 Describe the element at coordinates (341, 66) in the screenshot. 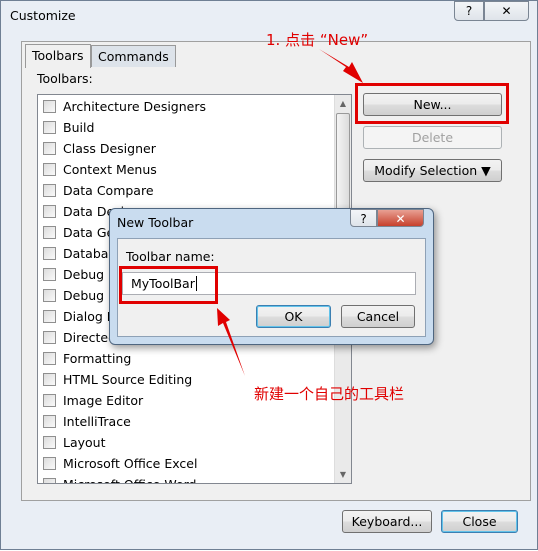

I see `arrow-to-new` at that location.